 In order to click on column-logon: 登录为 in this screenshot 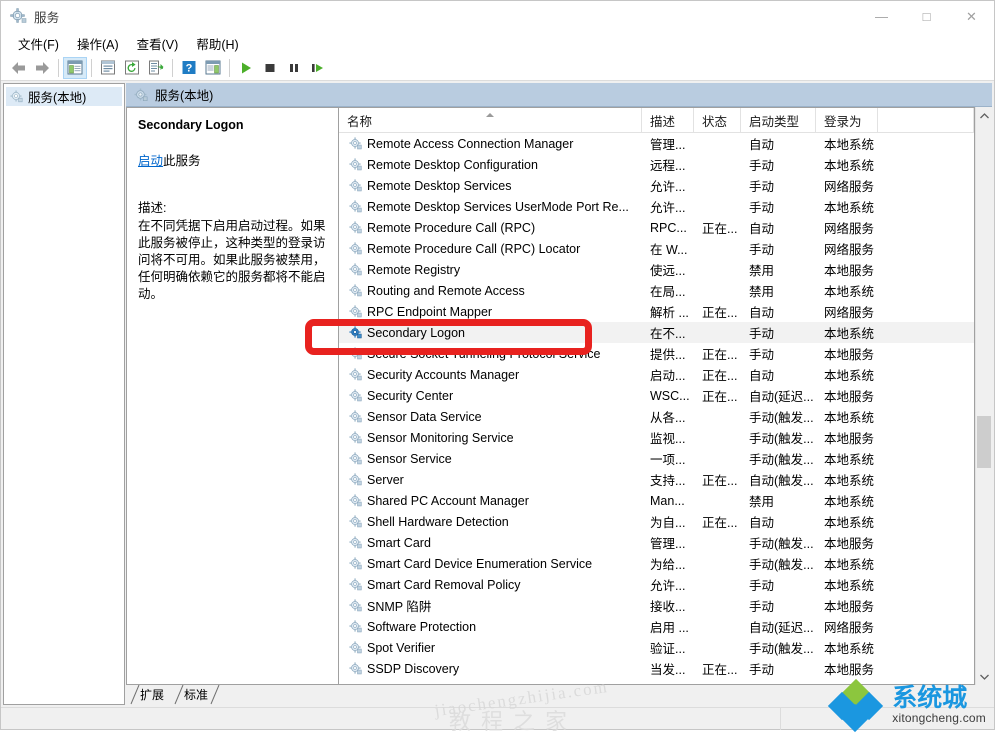, I will do `click(847, 120)`.